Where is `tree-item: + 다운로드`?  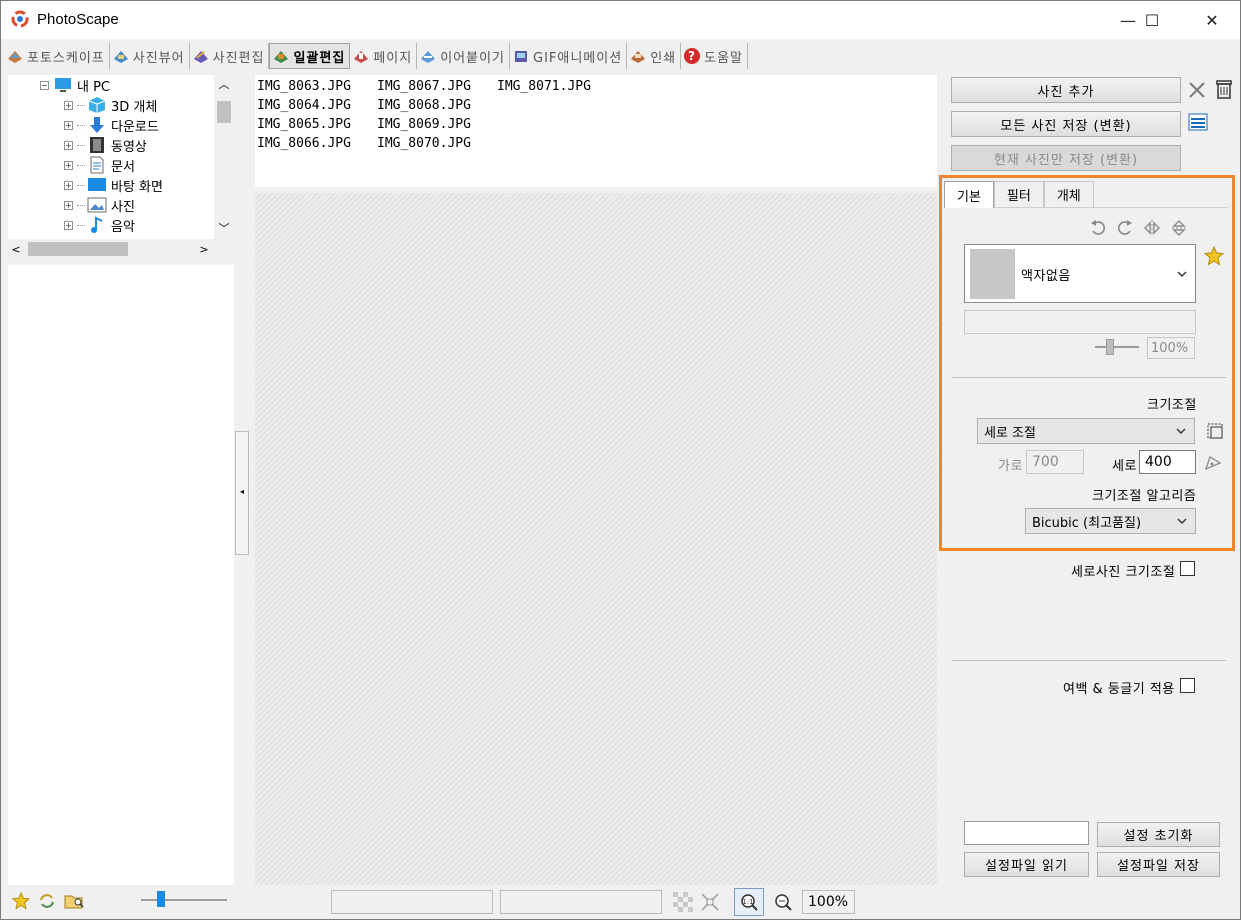
tree-item: + 다운로드 is located at coordinates (111, 125).